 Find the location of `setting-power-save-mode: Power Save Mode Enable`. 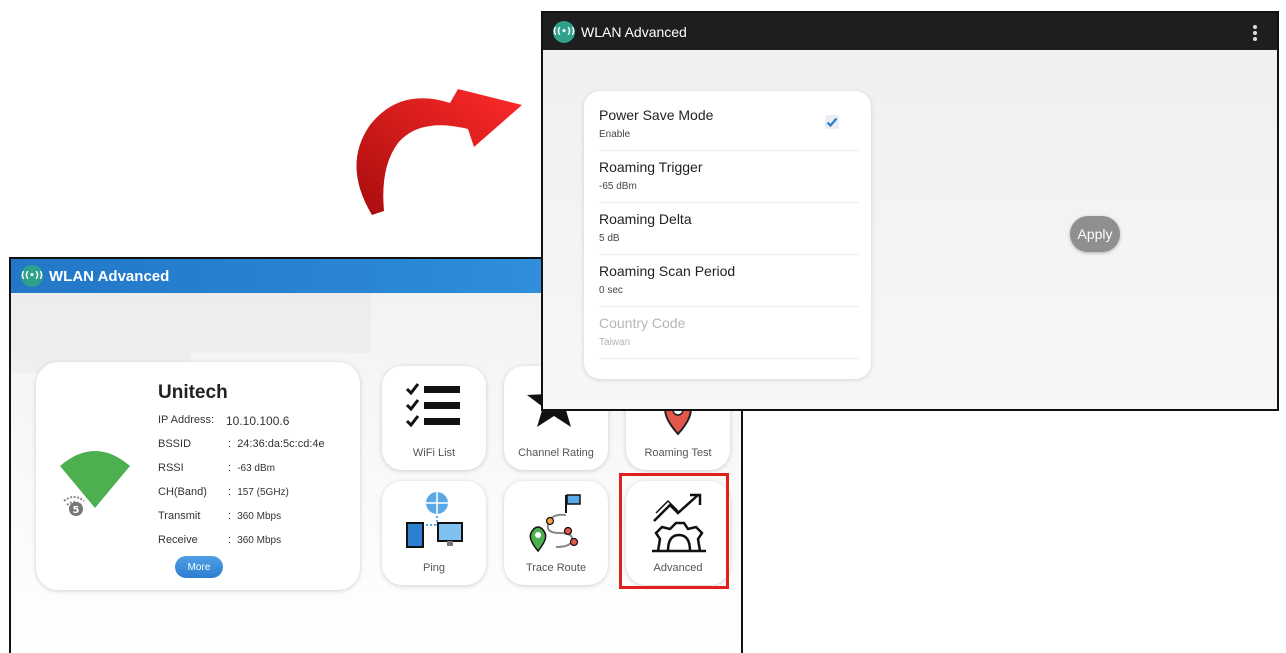

setting-power-save-mode: Power Save Mode Enable is located at coordinates (729, 125).